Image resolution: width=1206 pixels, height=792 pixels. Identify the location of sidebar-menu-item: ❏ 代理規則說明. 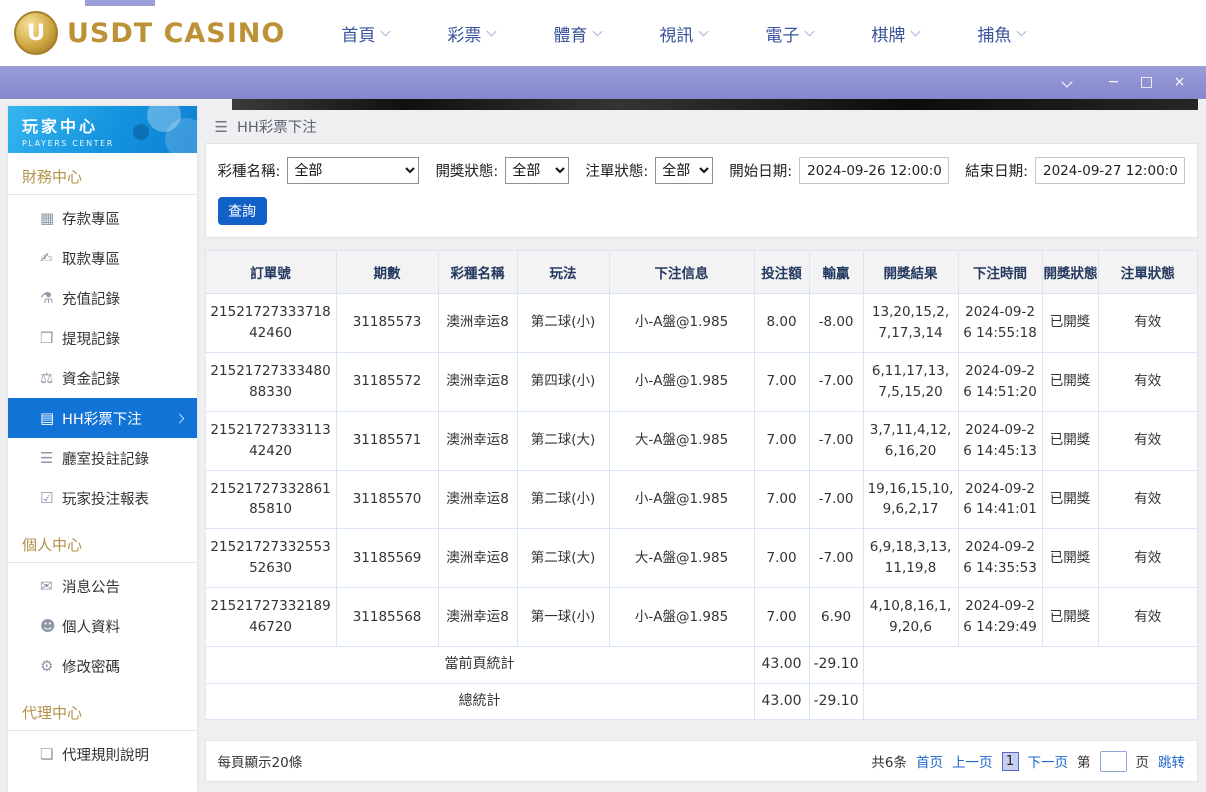
(102, 754).